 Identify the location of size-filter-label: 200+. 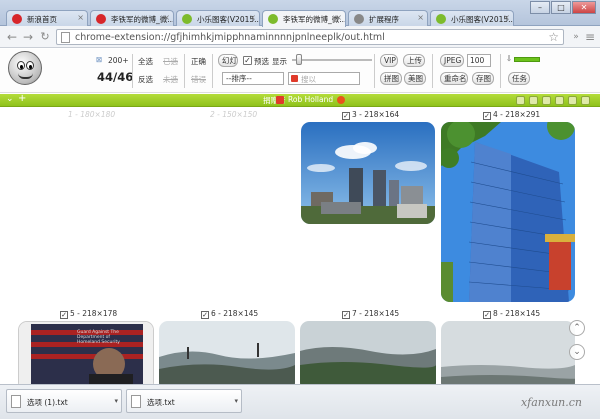
(118, 60).